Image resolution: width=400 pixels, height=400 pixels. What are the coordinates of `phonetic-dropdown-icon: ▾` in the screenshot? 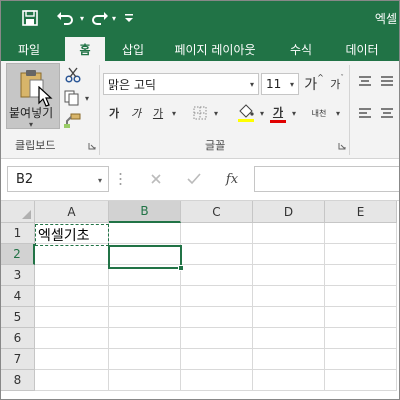 It's located at (338, 113).